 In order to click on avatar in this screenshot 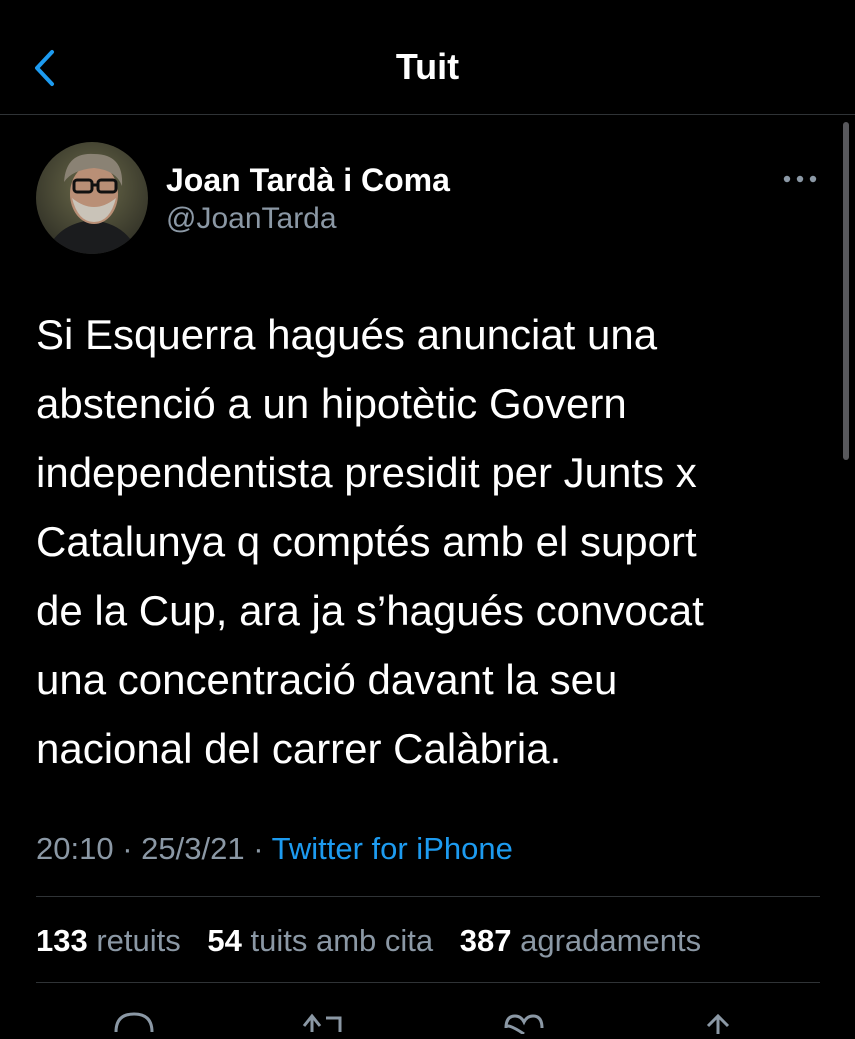, I will do `click(92, 198)`.